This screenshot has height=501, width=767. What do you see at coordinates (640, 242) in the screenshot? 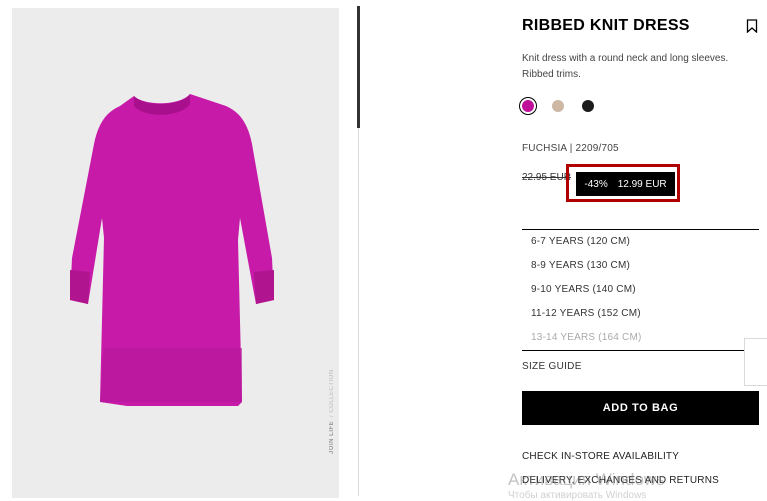
I see `size-option: 6-7 YEARS (120 CM)` at bounding box center [640, 242].